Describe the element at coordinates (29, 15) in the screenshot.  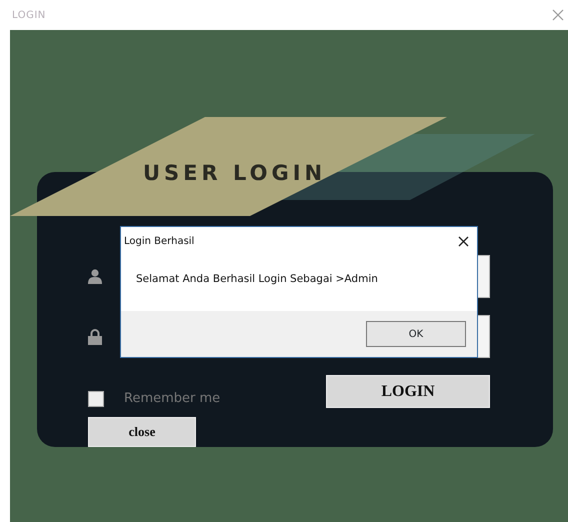
I see `window-title: LOGIN` at that location.